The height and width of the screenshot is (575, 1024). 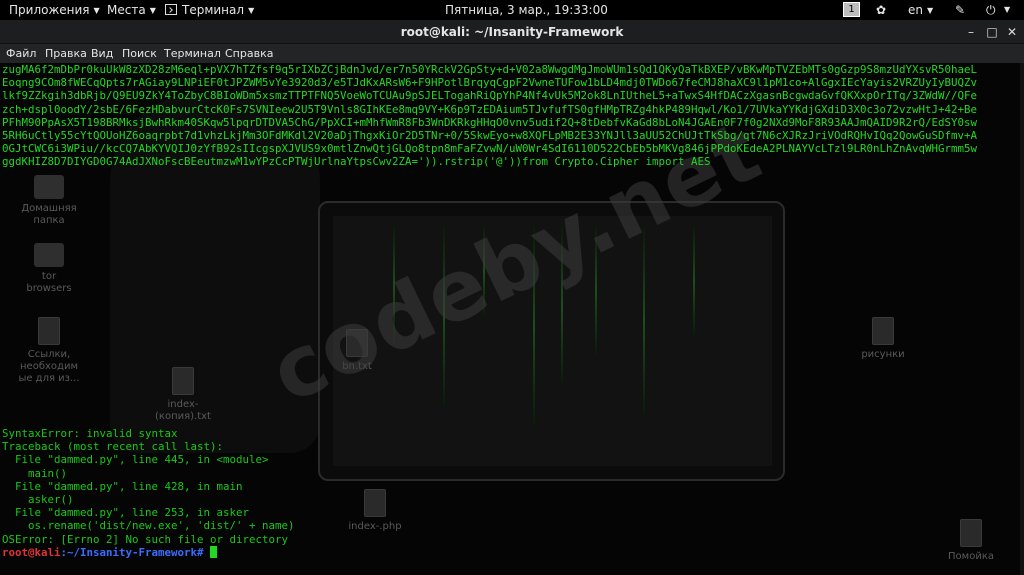 What do you see at coordinates (66, 53) in the screenshot?
I see `menu-edit: Правка` at bounding box center [66, 53].